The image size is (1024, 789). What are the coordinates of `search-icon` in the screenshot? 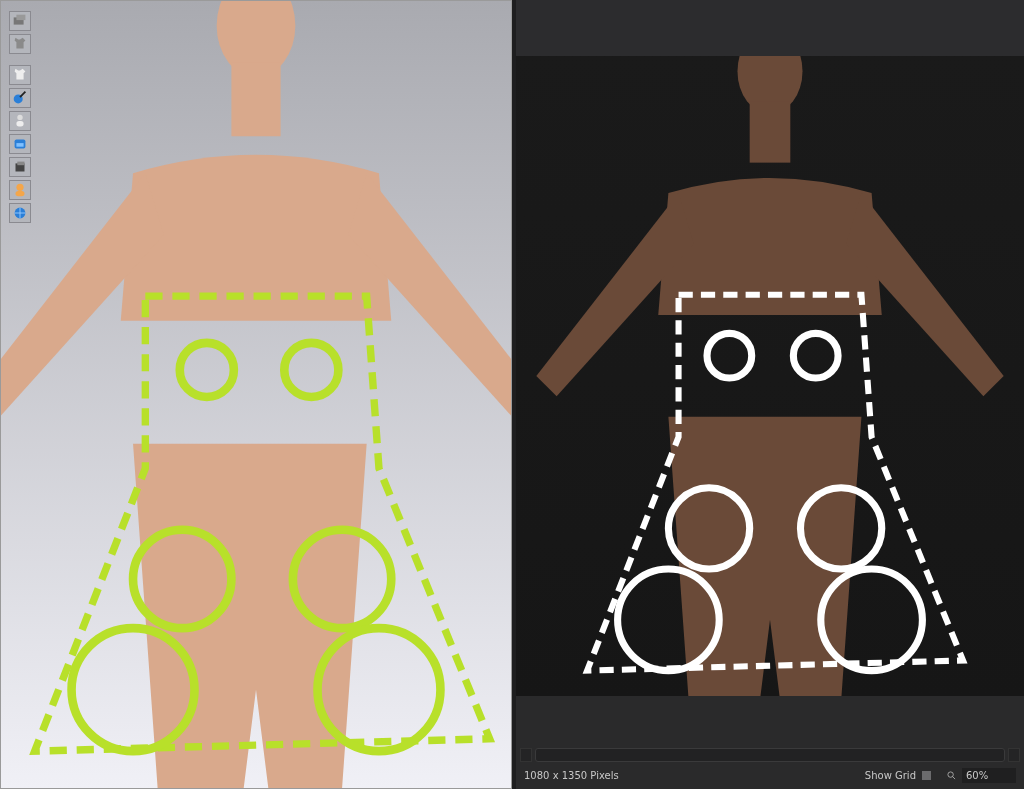 It's located at (951, 775).